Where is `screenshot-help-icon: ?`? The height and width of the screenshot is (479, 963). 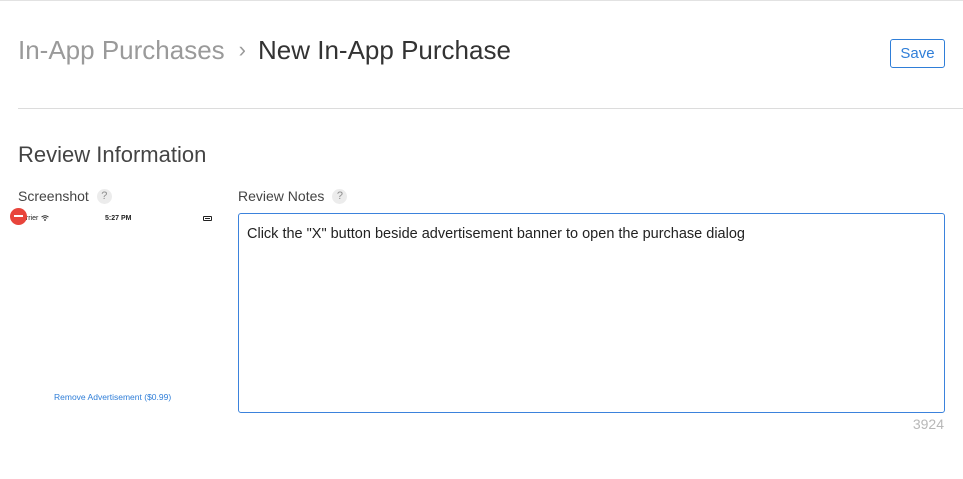
screenshot-help-icon: ? is located at coordinates (104, 196).